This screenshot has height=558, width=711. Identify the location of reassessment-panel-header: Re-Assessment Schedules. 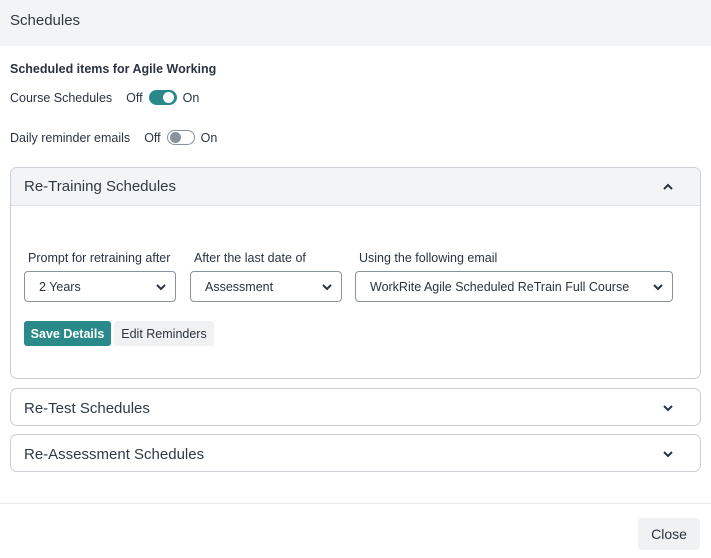
(355, 453).